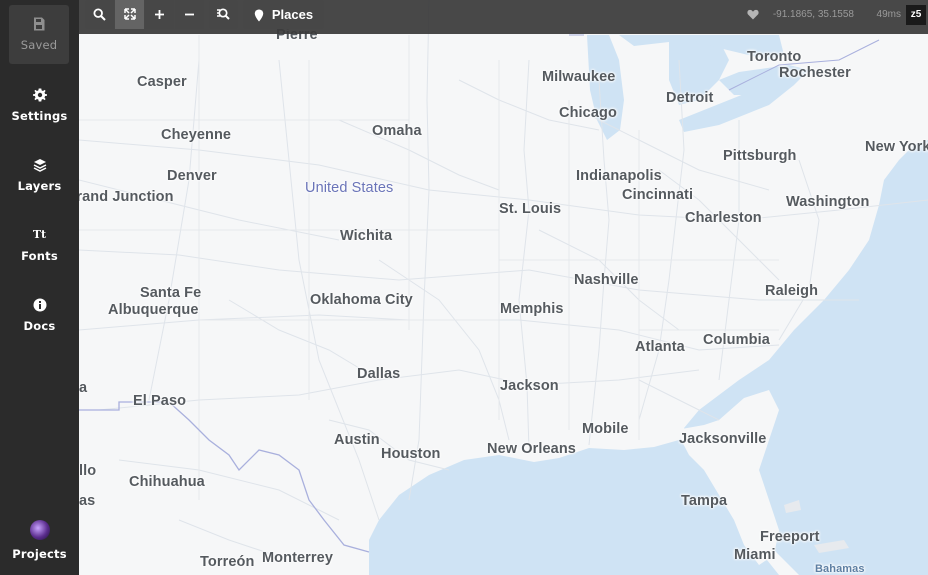  What do you see at coordinates (167, 482) in the screenshot?
I see `city-label: Chihuahua` at bounding box center [167, 482].